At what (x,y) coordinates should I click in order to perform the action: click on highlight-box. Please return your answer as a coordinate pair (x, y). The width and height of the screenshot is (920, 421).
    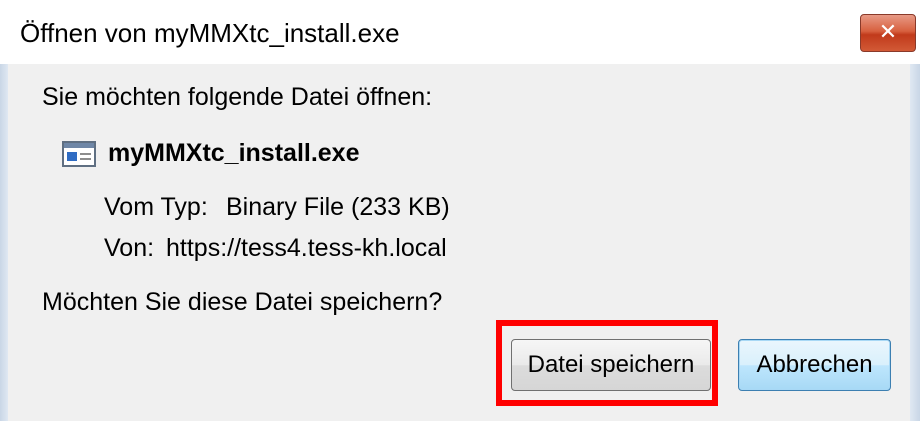
    Looking at the image, I should click on (607, 363).